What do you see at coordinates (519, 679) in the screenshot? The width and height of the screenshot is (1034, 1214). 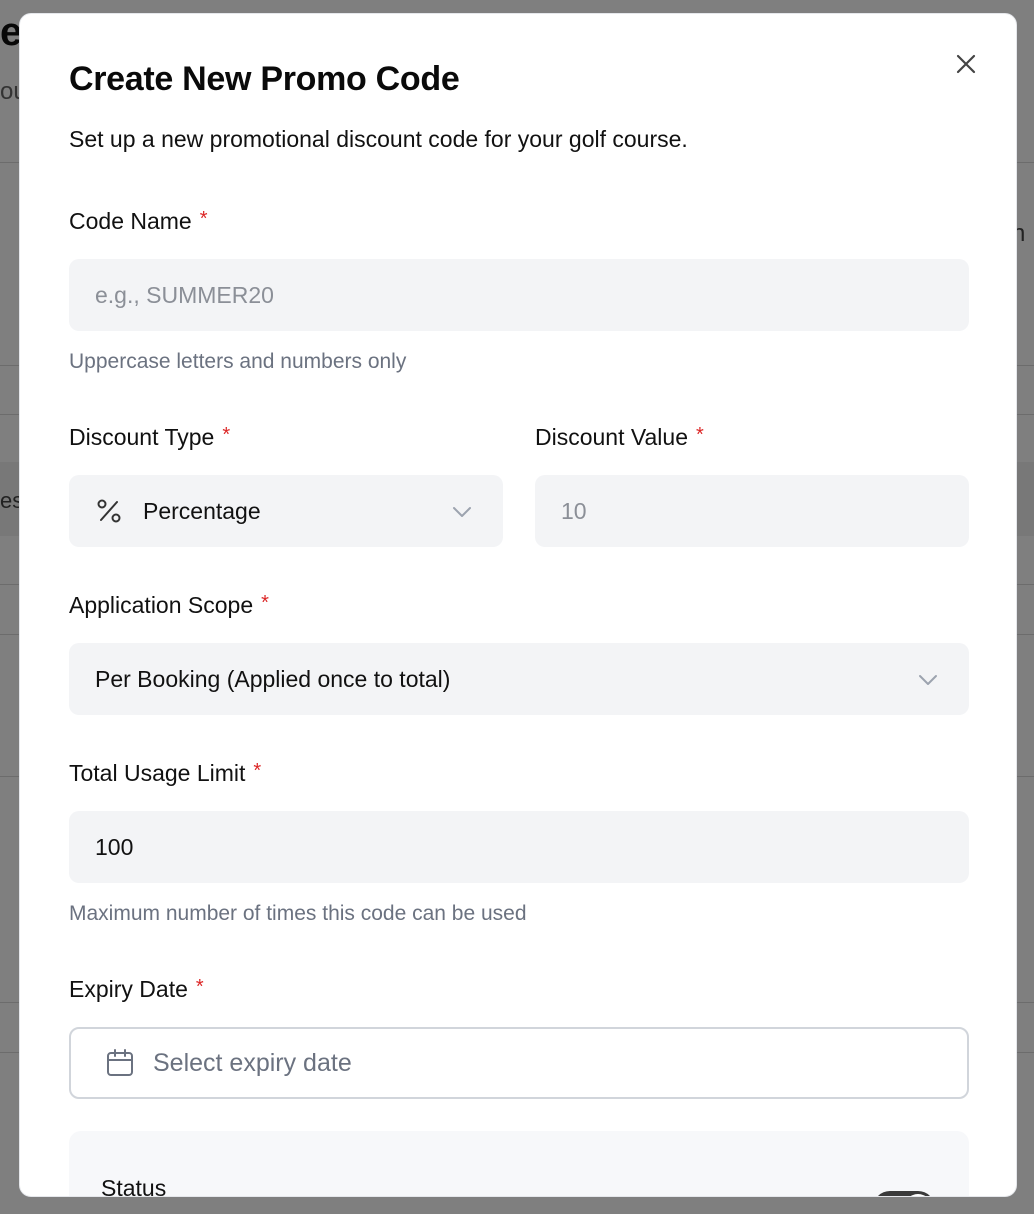 I see `application-scope-select: Per Booking (Applied once to total)` at bounding box center [519, 679].